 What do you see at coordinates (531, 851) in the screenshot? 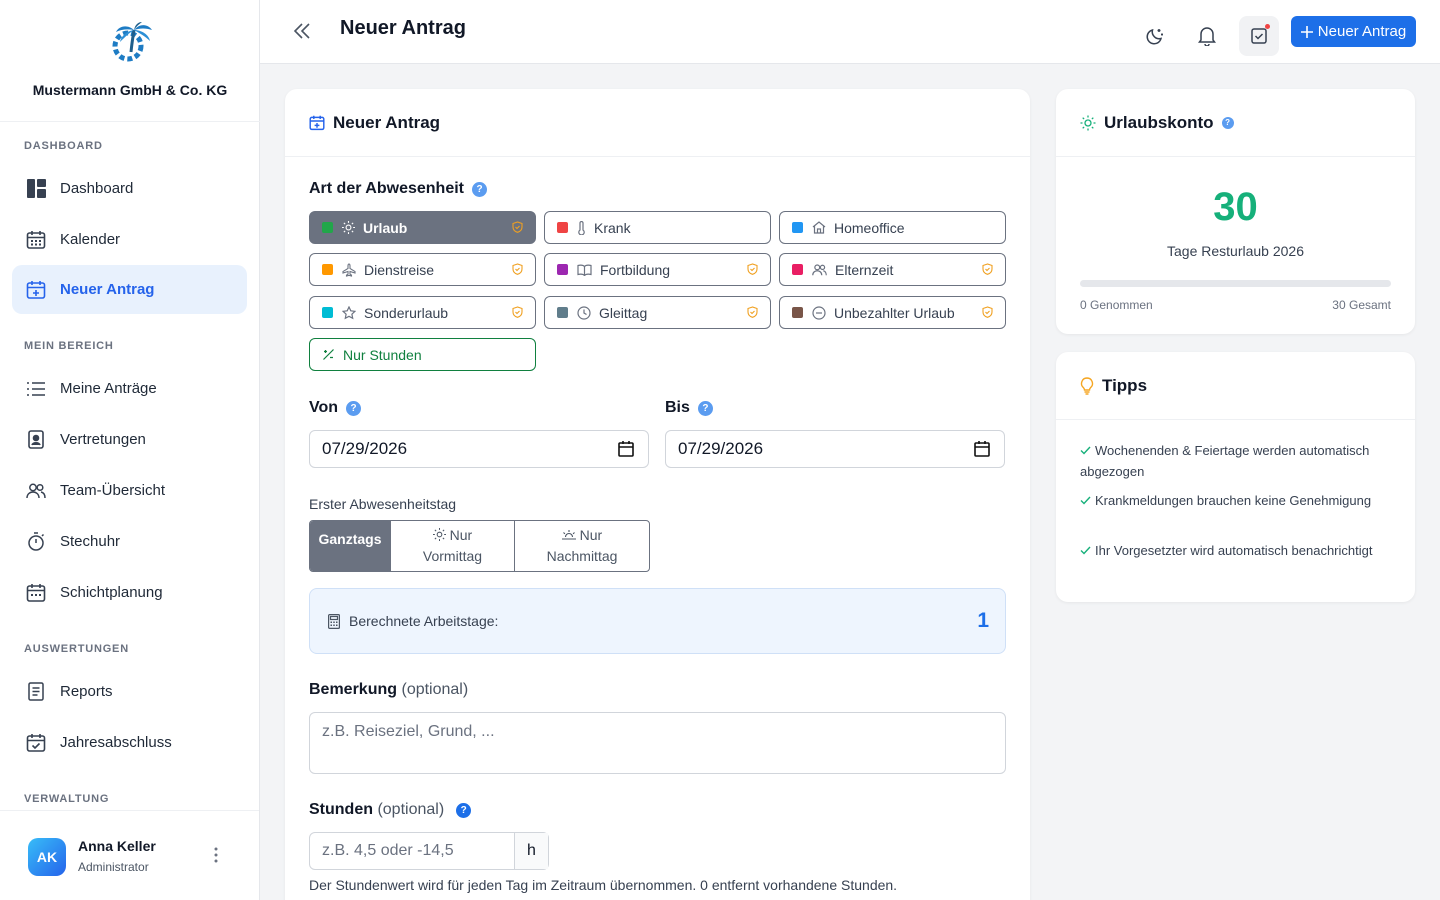
I see `hours-unit: h` at bounding box center [531, 851].